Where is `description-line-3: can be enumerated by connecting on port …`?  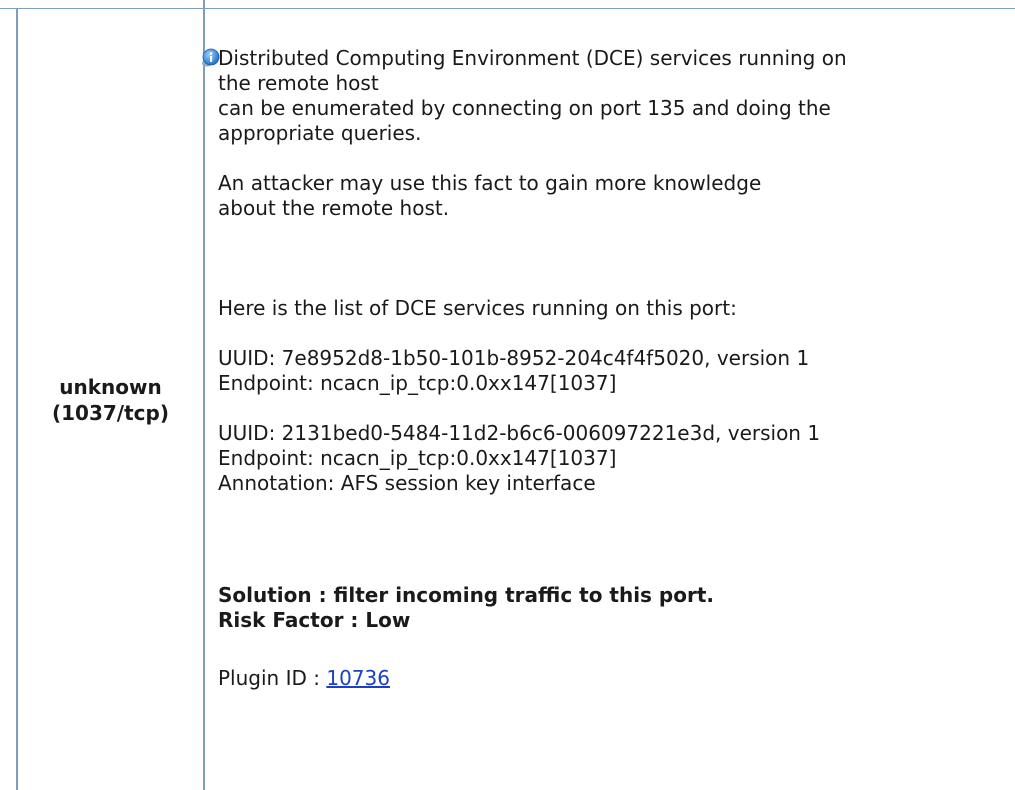 description-line-3: can be enumerated by connecting on port … is located at coordinates (524, 108).